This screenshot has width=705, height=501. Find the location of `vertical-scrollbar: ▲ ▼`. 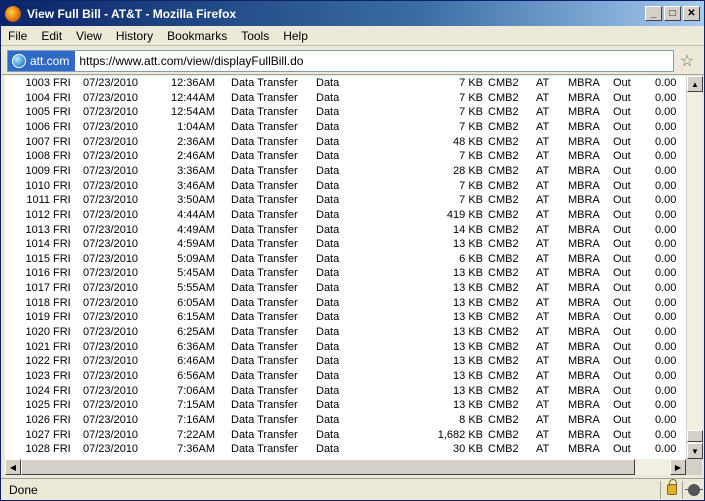

vertical-scrollbar: ▲ ▼ is located at coordinates (694, 267).